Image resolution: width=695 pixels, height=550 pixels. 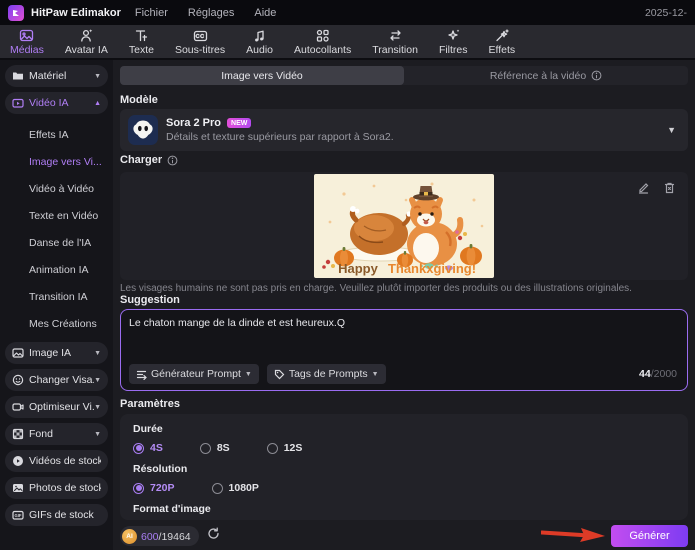 I want to click on folder-icon, so click(x=18, y=76).